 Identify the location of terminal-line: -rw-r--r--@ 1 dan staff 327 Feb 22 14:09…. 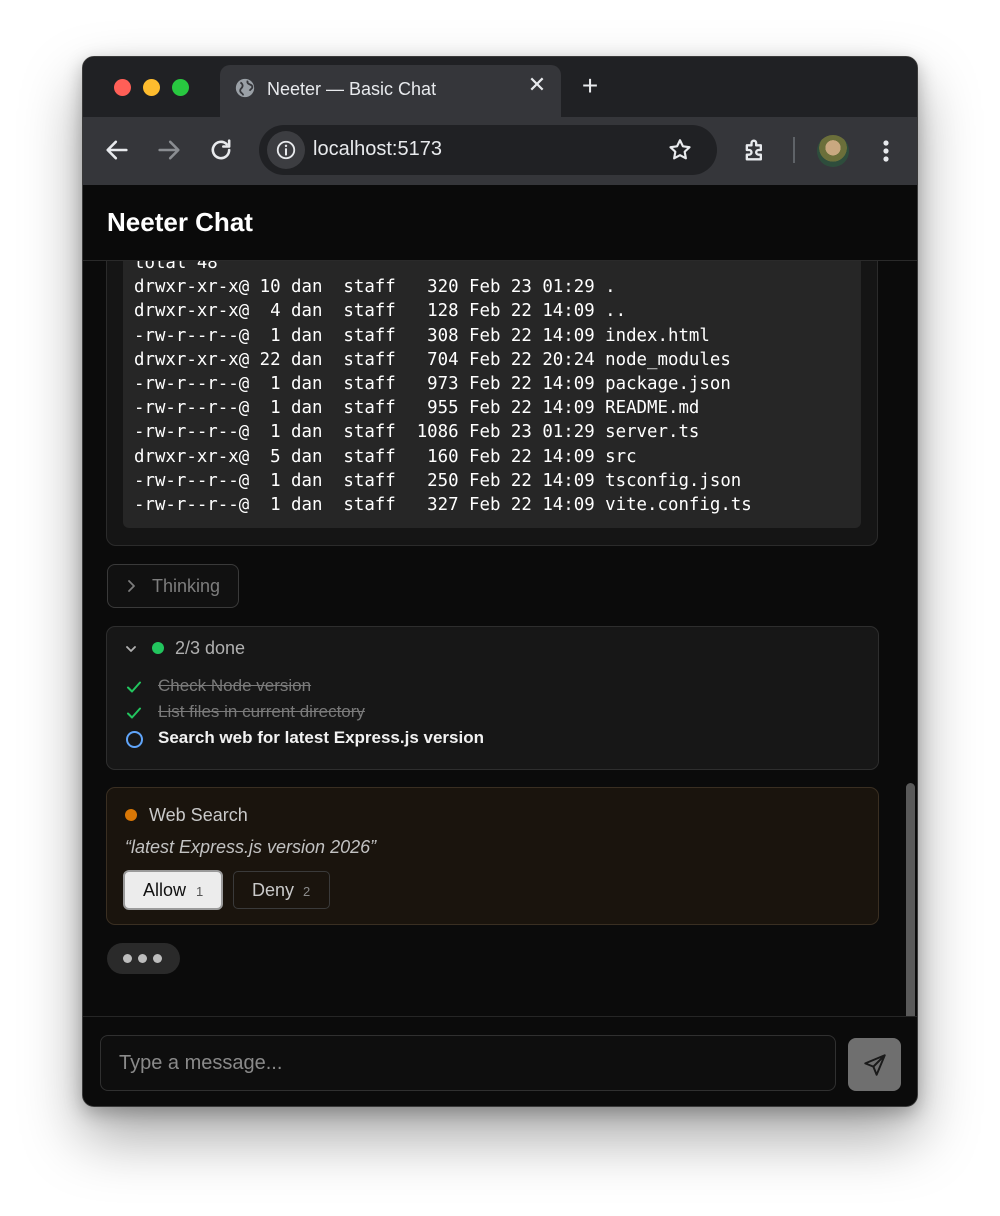
(443, 504).